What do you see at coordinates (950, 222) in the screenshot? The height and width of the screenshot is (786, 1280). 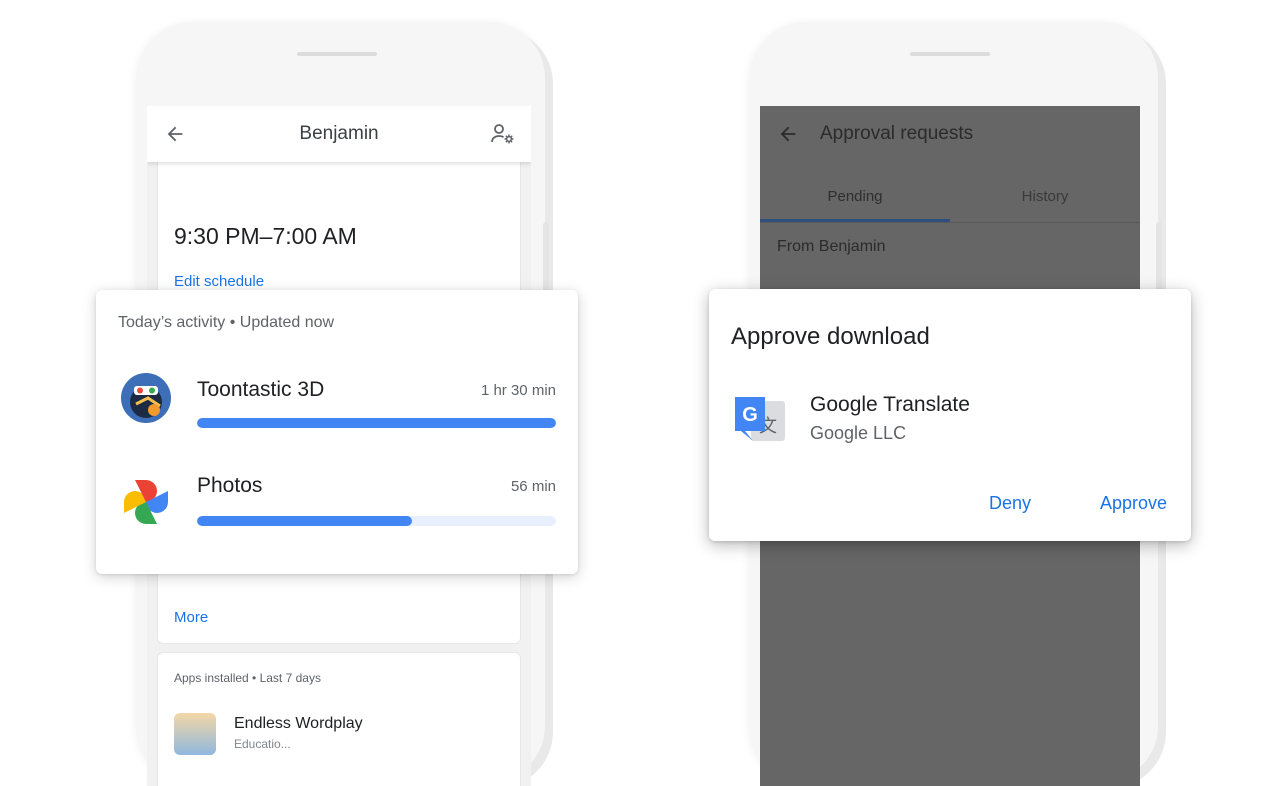 I see `tabs-divider` at bounding box center [950, 222].